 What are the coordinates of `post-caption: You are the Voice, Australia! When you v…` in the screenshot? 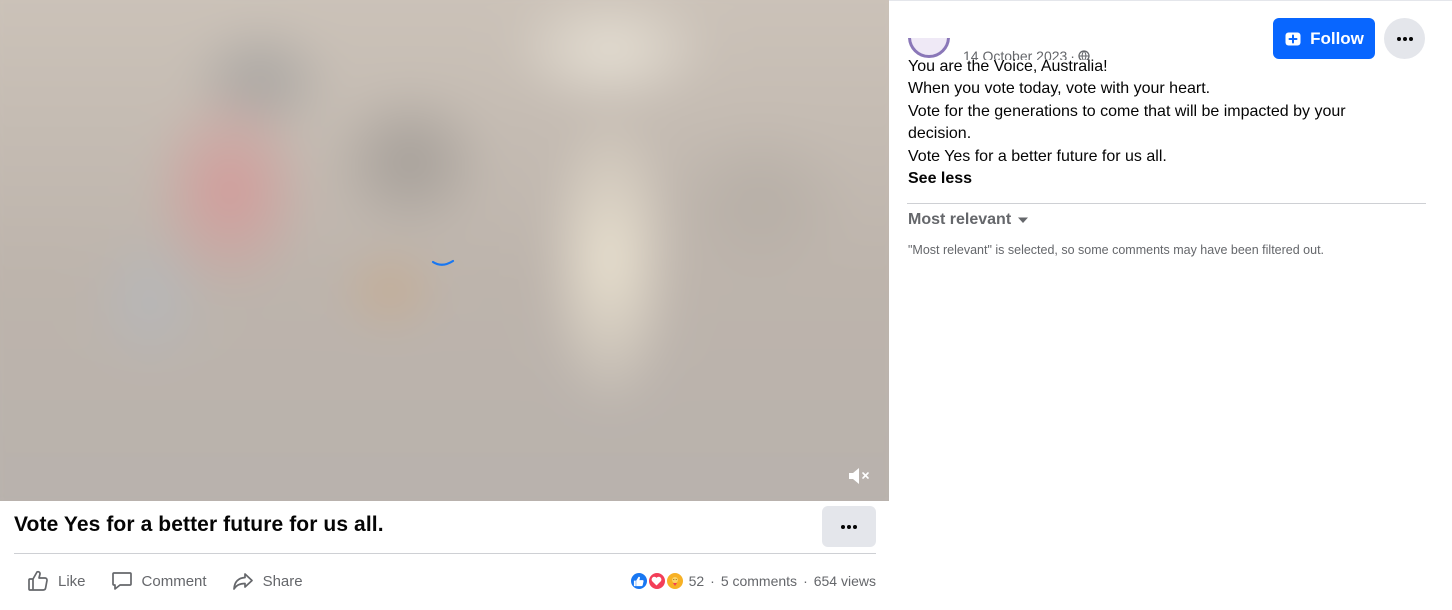 It's located at (1158, 123).